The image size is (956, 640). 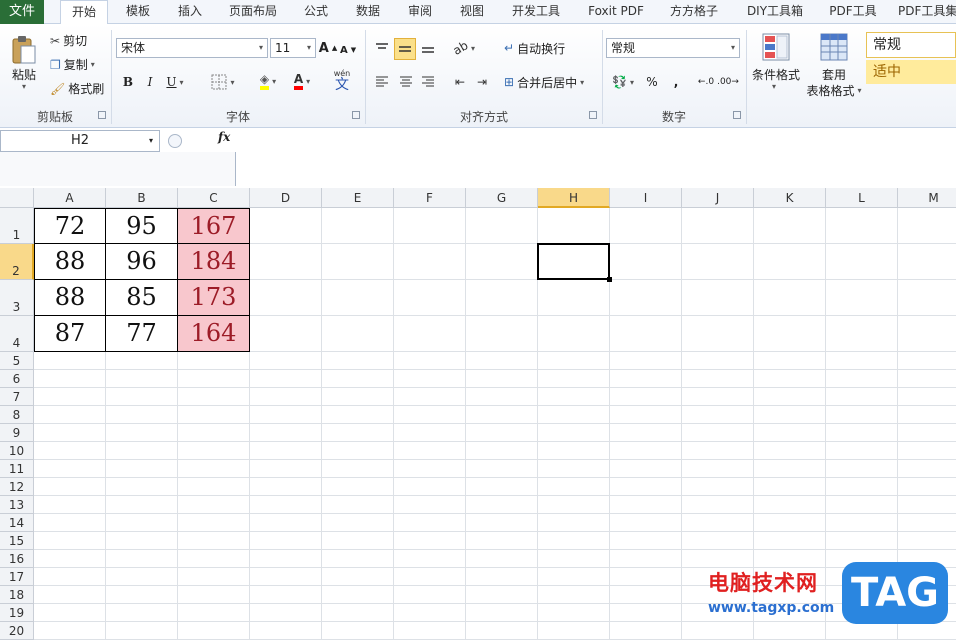 I want to click on tab-pdf-tools: PDF工具, so click(x=853, y=12).